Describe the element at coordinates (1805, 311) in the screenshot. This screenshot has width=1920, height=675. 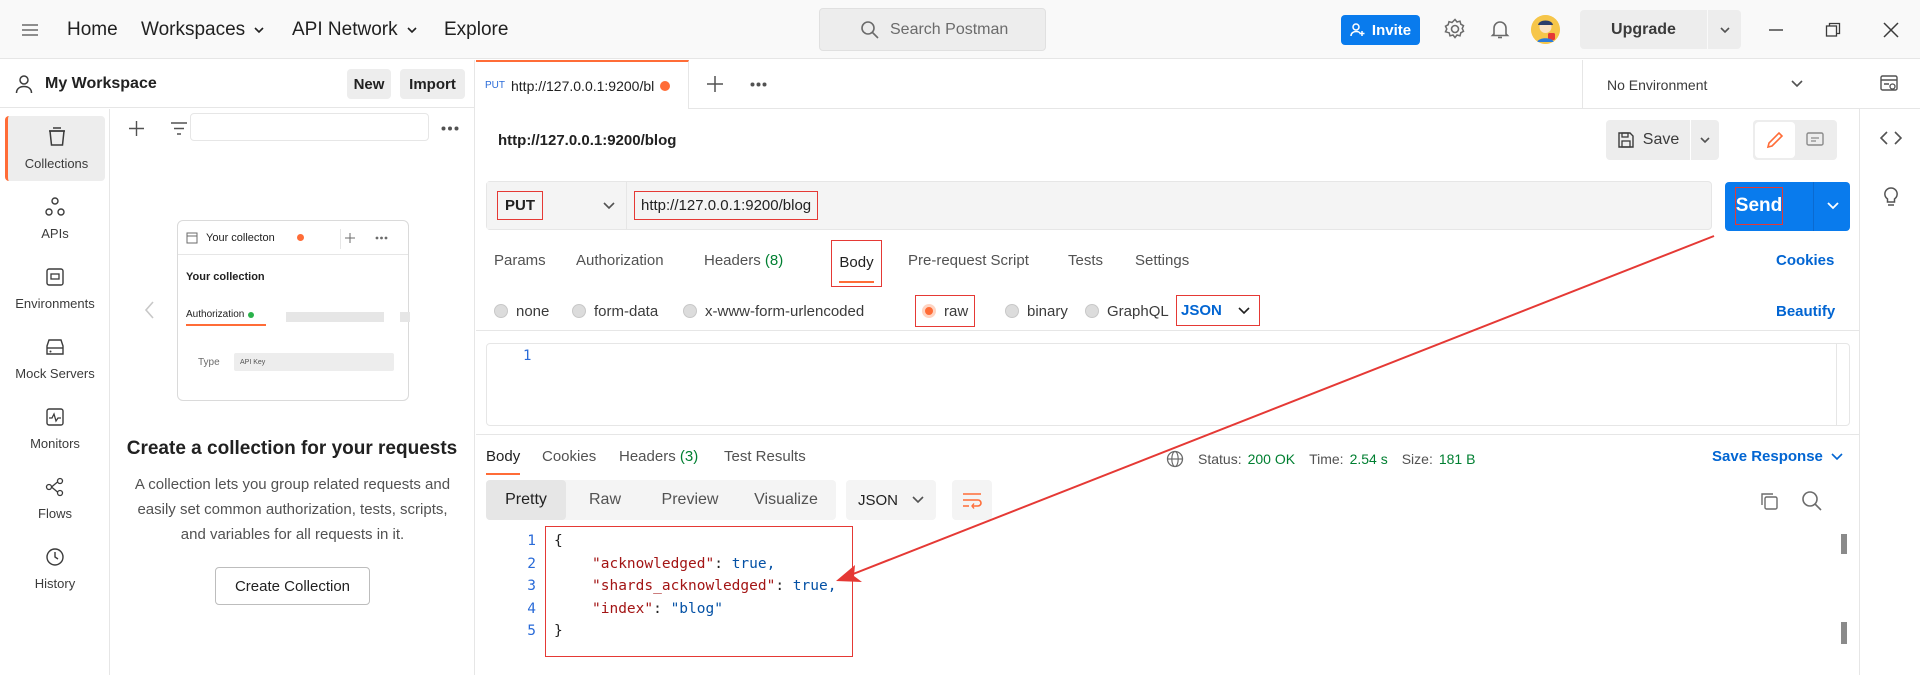
I see `beautify-link: Beautify` at that location.